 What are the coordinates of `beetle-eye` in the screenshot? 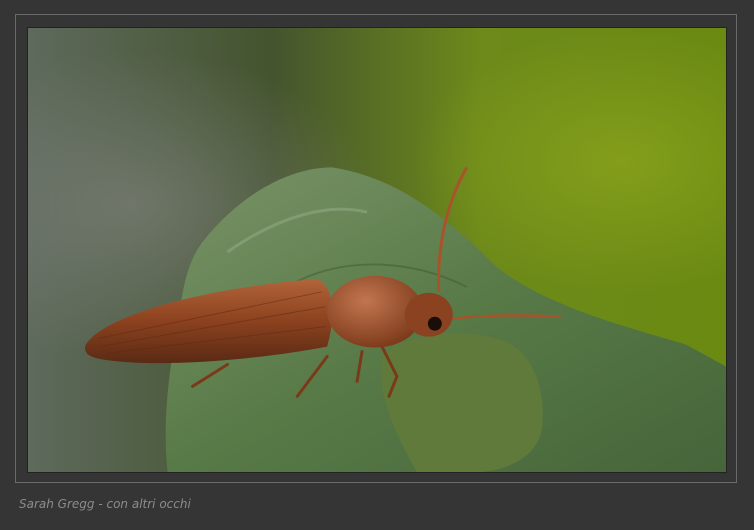 It's located at (434, 323).